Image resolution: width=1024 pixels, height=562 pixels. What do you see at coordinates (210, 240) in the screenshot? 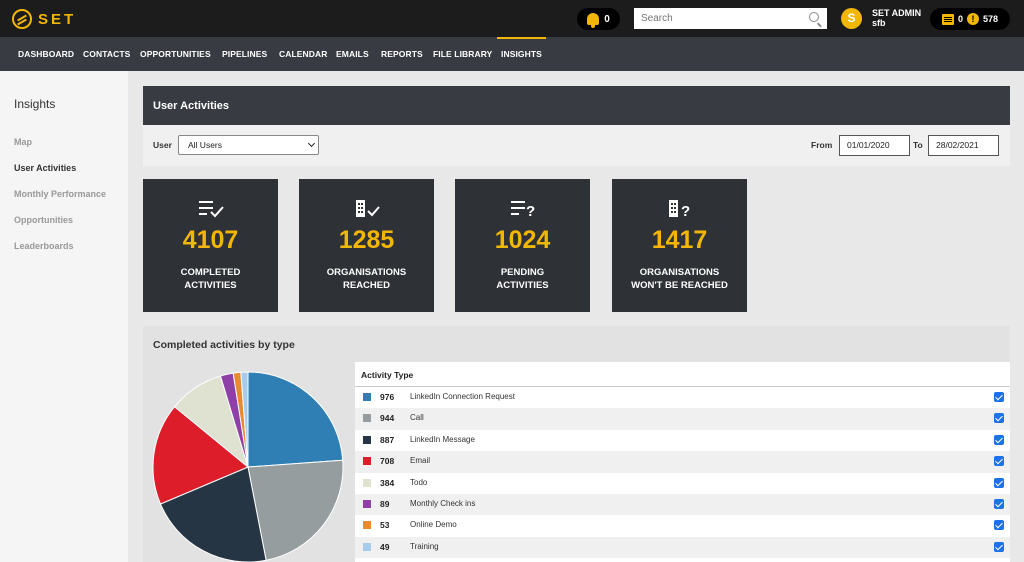
I see `completed-activities-value: 4107` at bounding box center [210, 240].